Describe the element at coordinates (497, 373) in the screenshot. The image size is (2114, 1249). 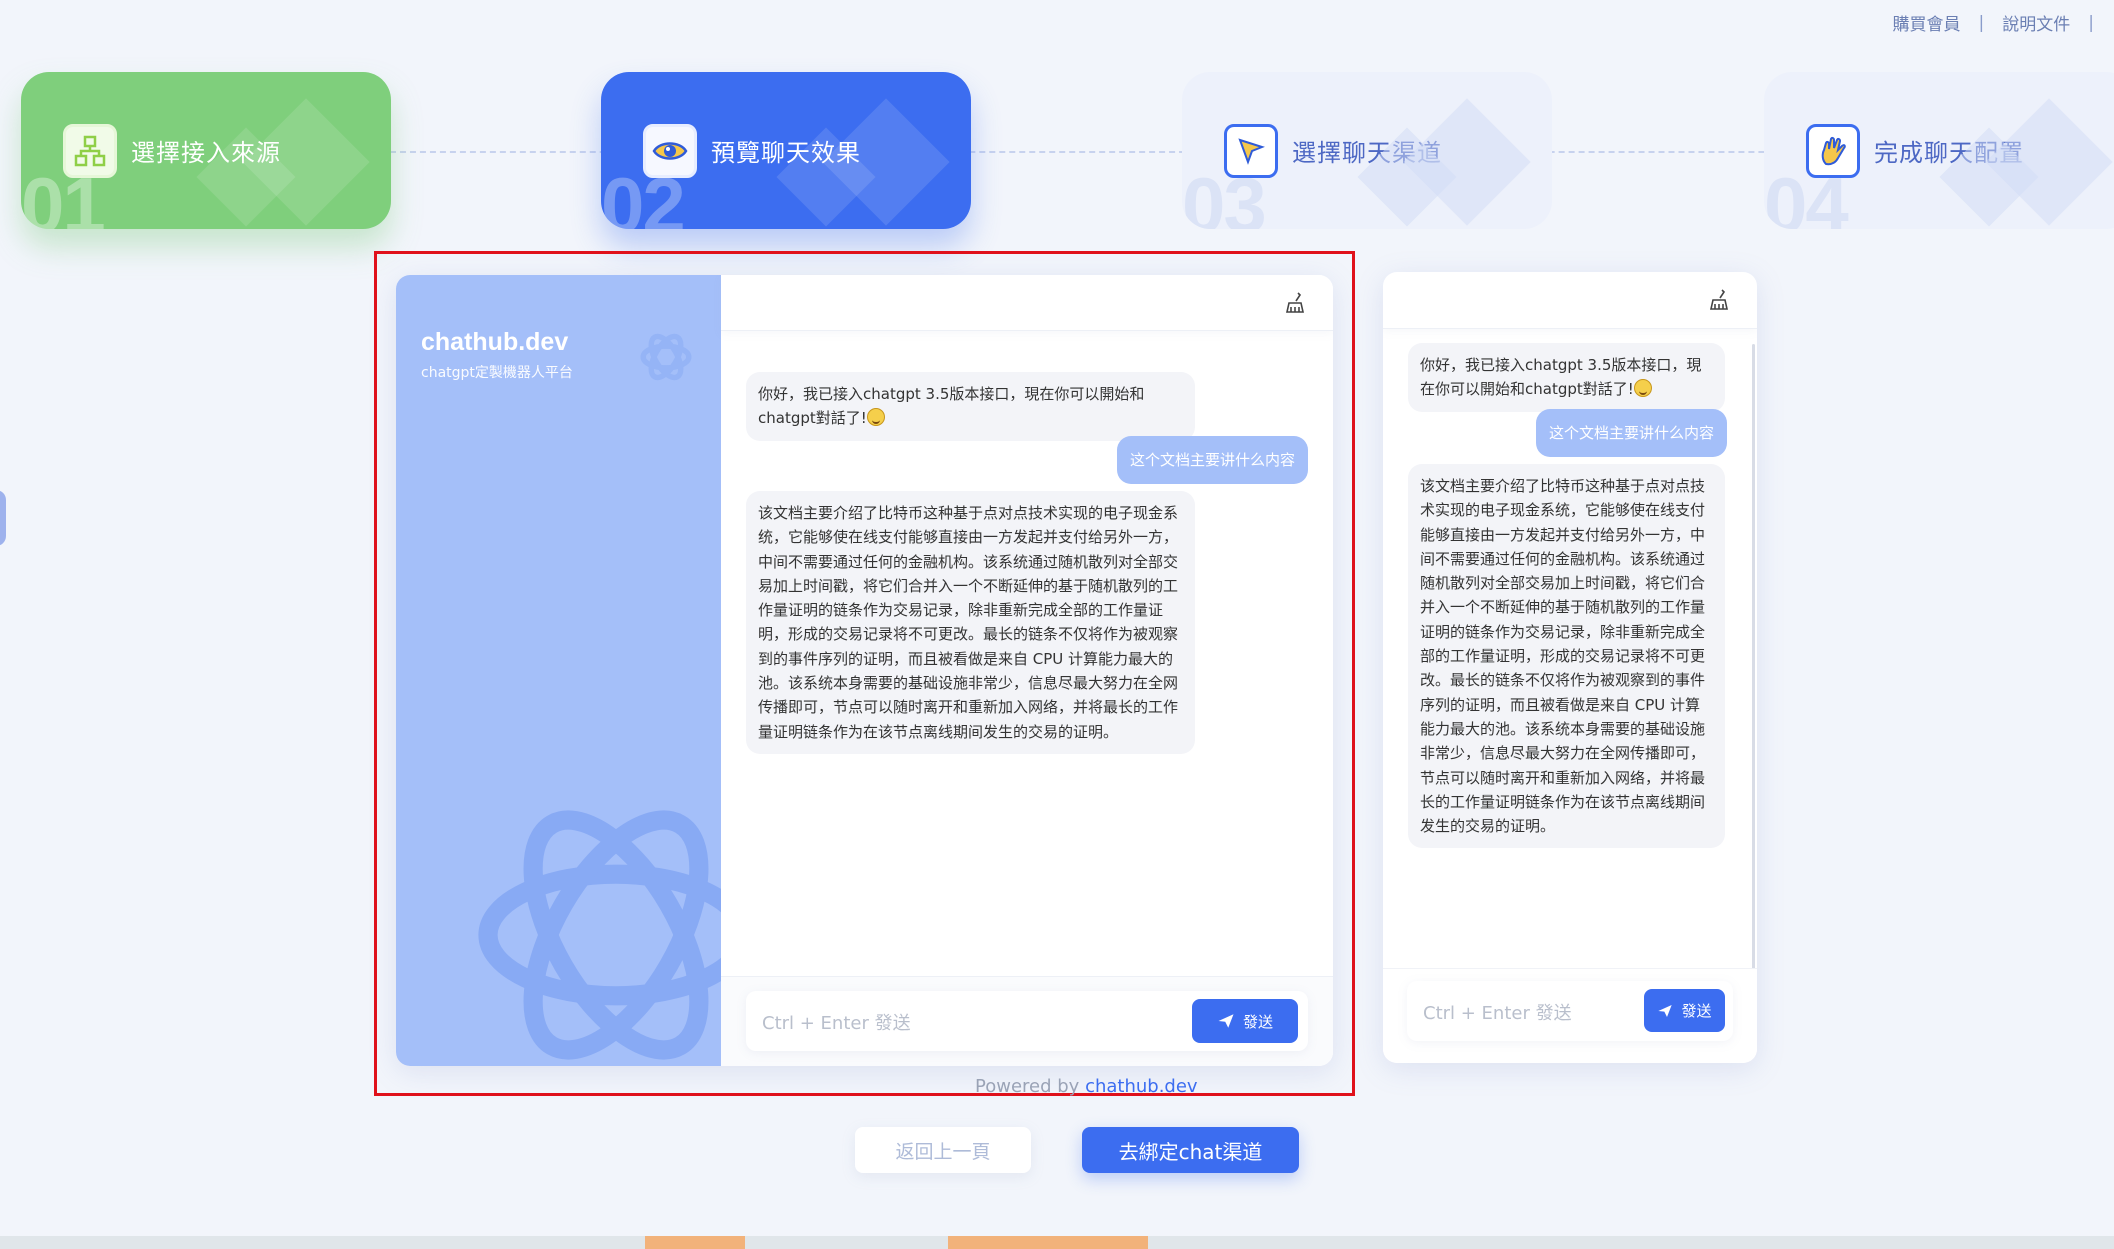
I see `brand-subtitle: chatgpt定製機器人平台` at that location.